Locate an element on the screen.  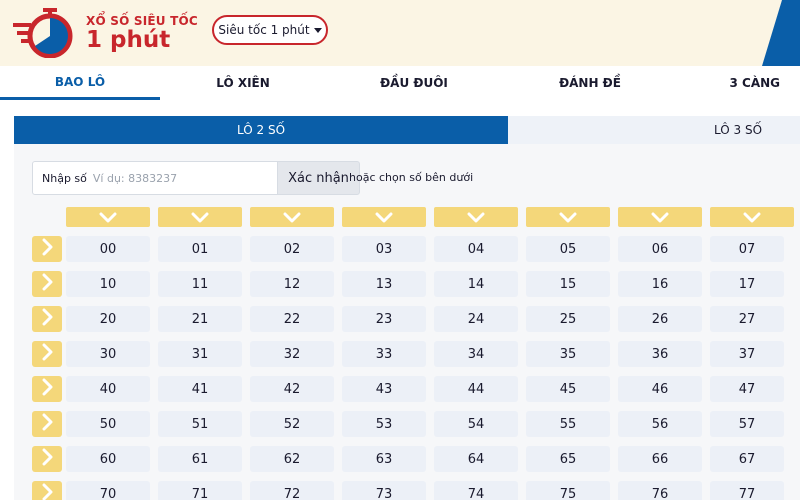
number-cell: 35 is located at coordinates (568, 354).